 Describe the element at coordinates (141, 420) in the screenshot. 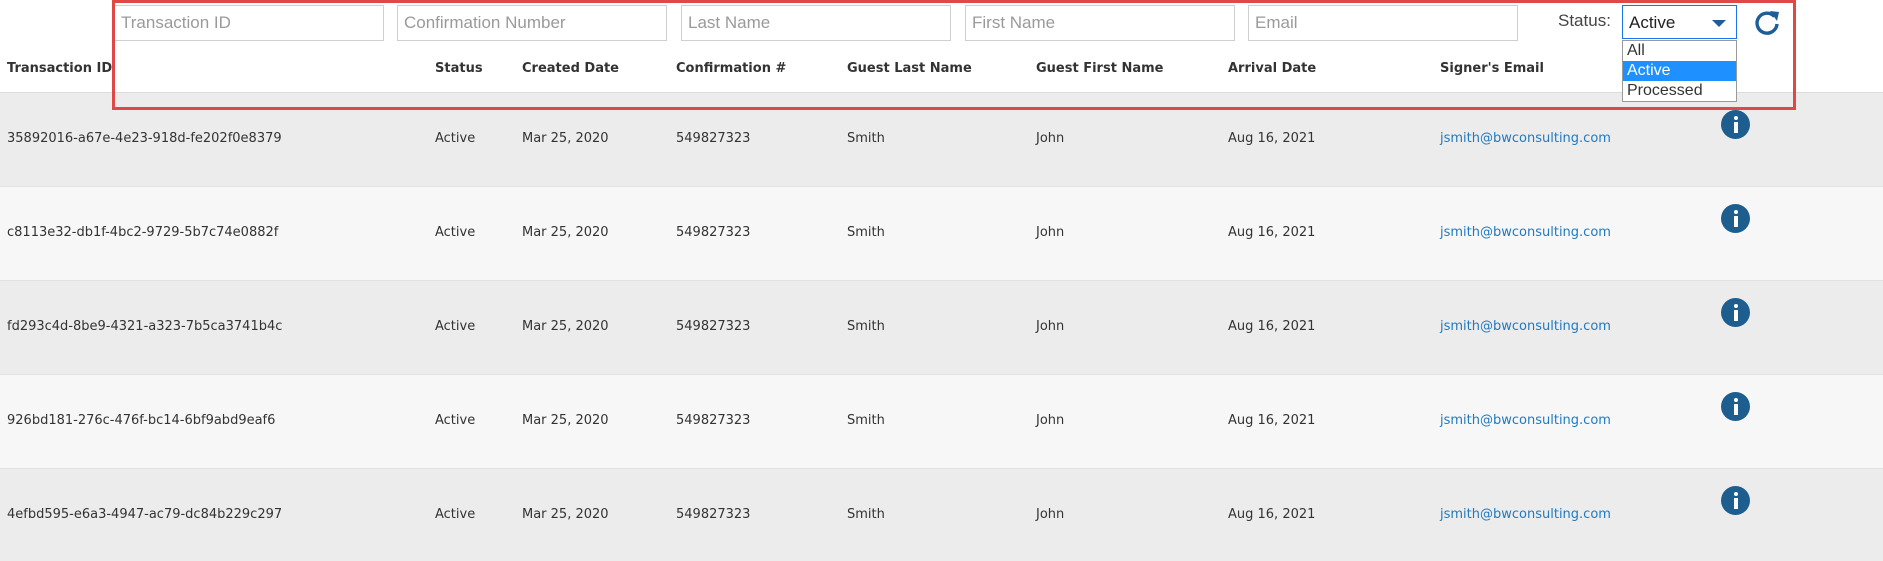

I see `cell-transaction-id: 926bd181-276c-476f-bc14-6bf9abd9eaf6` at that location.